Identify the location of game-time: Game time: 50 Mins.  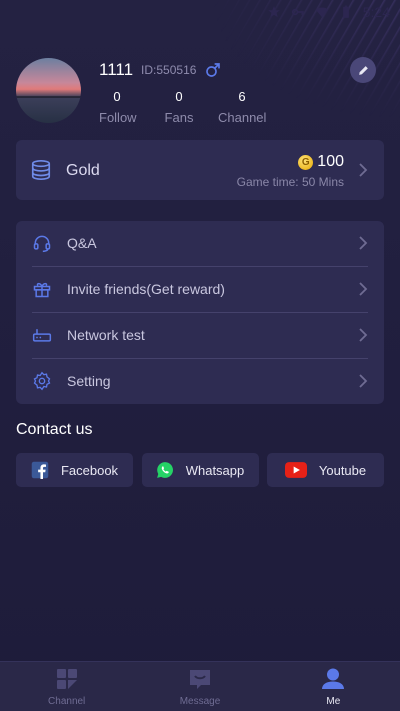
(290, 182).